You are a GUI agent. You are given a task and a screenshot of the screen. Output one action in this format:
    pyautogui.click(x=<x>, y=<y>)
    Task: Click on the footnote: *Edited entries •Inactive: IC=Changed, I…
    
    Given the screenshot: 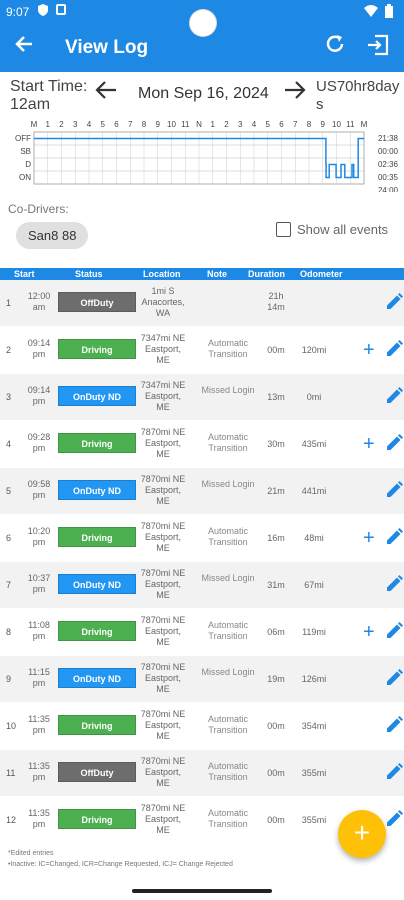 What is the action you would take?
    pyautogui.click(x=120, y=859)
    